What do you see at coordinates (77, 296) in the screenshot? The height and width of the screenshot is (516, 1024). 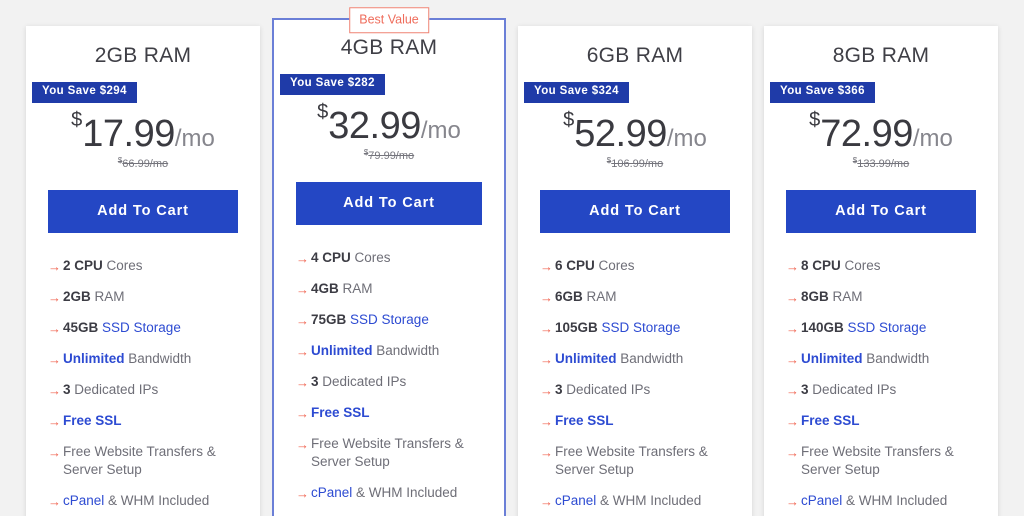 I see `feature-highlight: 2GB` at bounding box center [77, 296].